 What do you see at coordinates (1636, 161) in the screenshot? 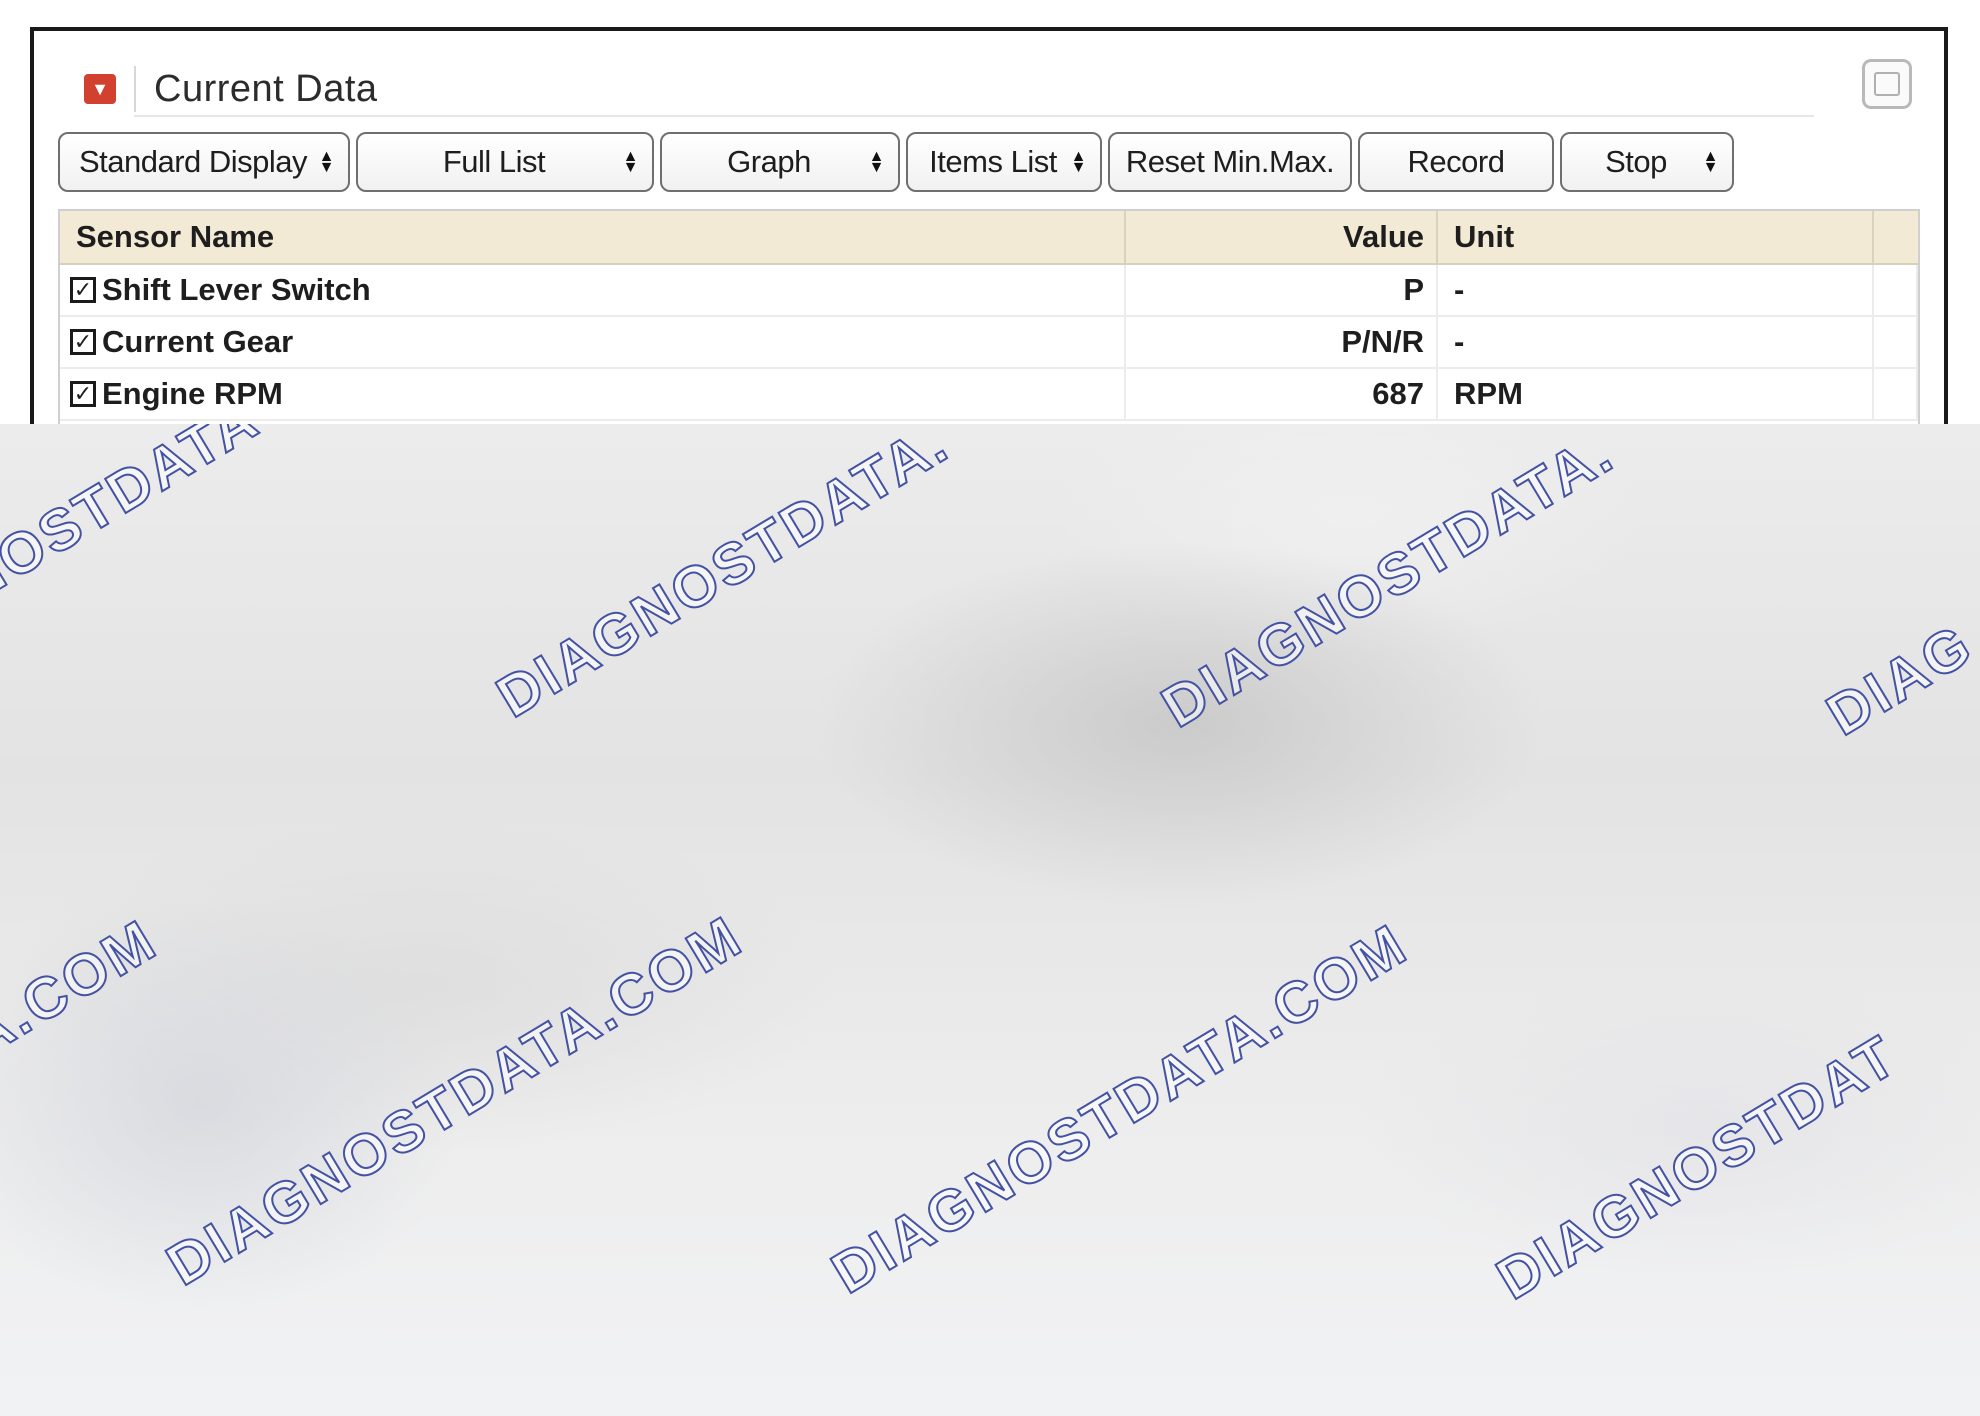
I see `stop-label: Stop` at bounding box center [1636, 161].